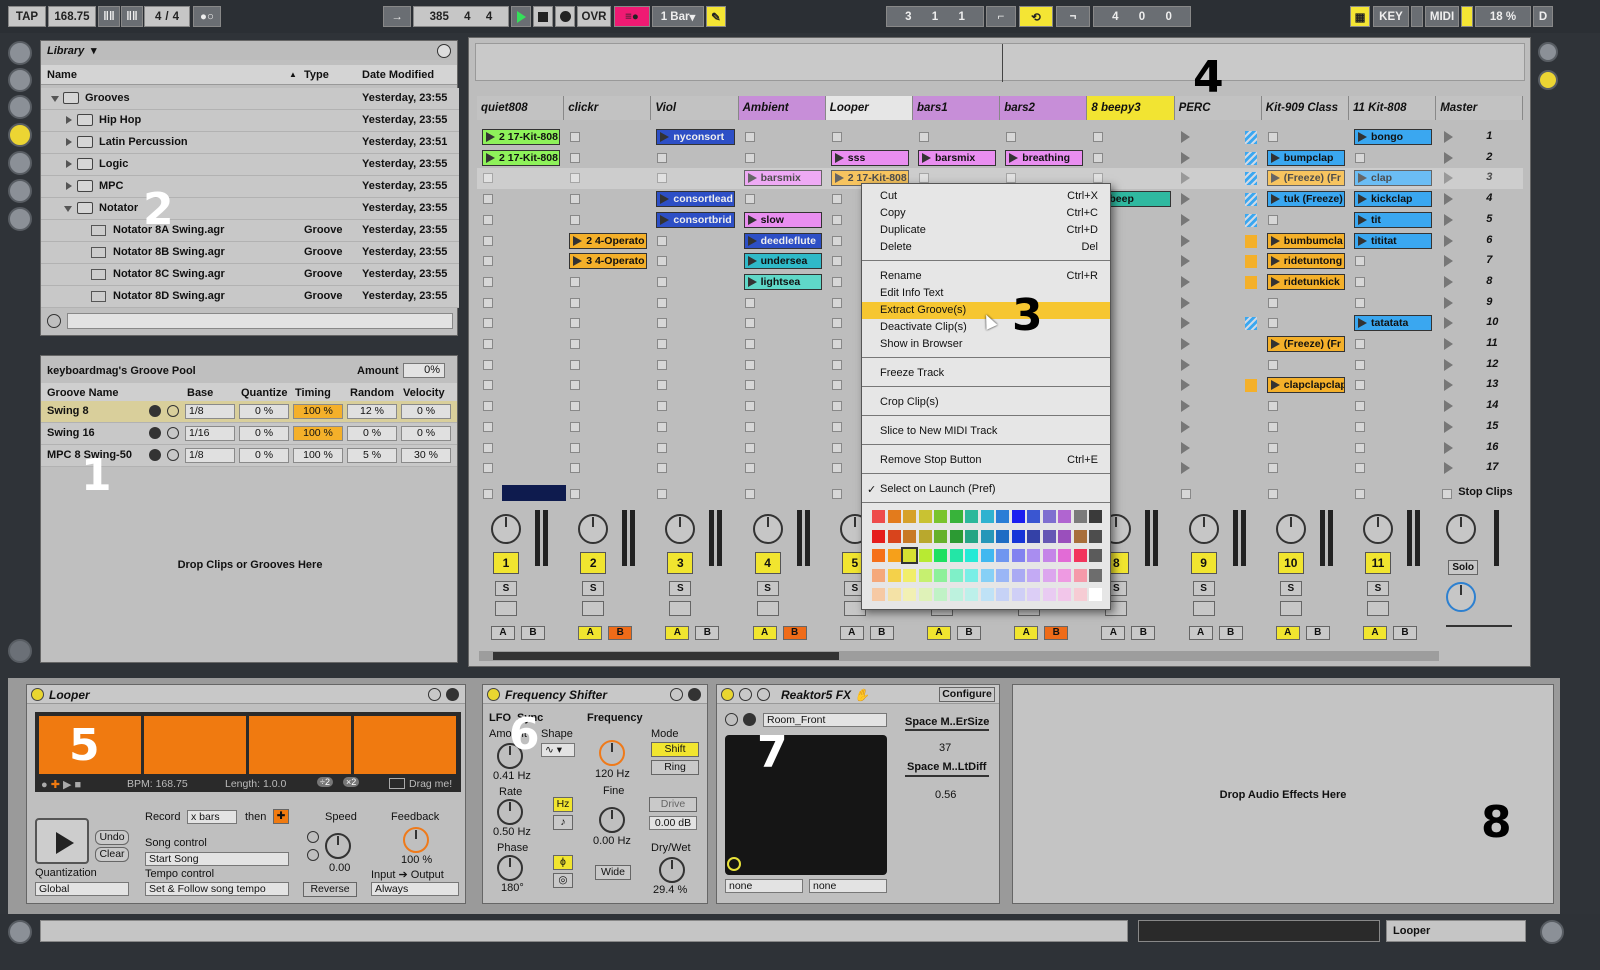 The width and height of the screenshot is (1600, 970). What do you see at coordinates (1461, 597) in the screenshot?
I see `cue-volume-knob` at bounding box center [1461, 597].